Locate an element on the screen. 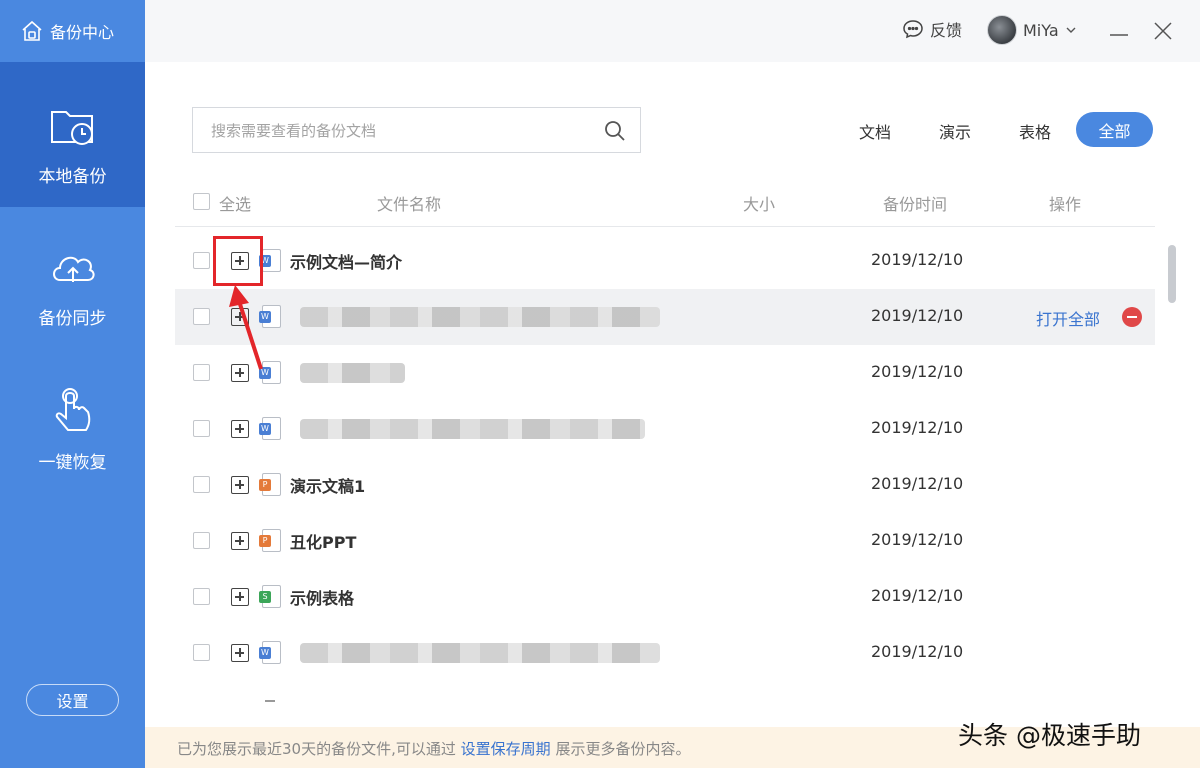 The image size is (1200, 768). app-title: 备份中心 is located at coordinates (67, 31).